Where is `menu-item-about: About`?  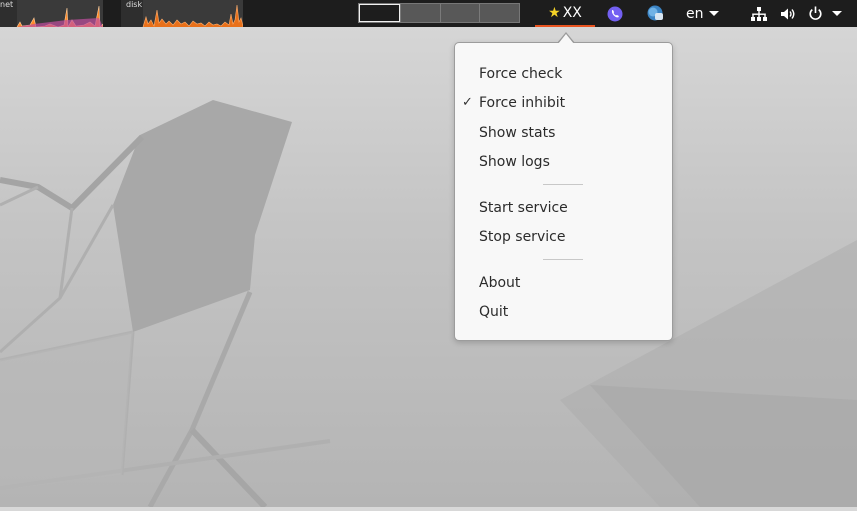
menu-item-about: About is located at coordinates (563, 283).